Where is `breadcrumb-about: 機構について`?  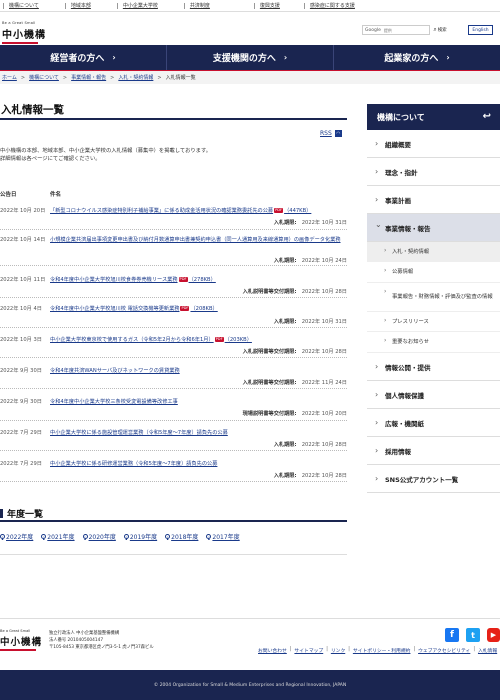
breadcrumb-about: 機構について is located at coordinates (44, 77).